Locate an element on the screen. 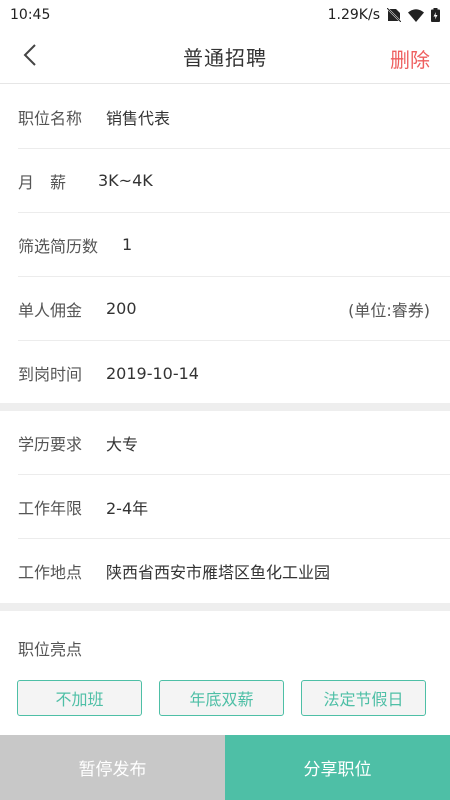 Image resolution: width=450 pixels, height=800 pixels. highlight-tag: 法定节假日 is located at coordinates (363, 698).